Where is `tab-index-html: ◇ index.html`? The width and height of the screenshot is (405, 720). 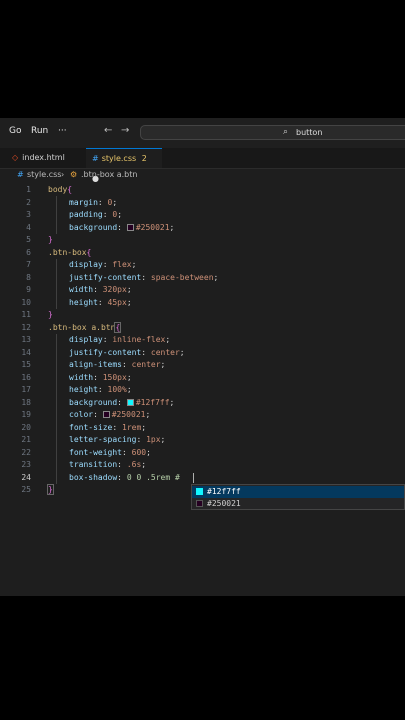
tab-index-html: ◇ index.html is located at coordinates (46, 158).